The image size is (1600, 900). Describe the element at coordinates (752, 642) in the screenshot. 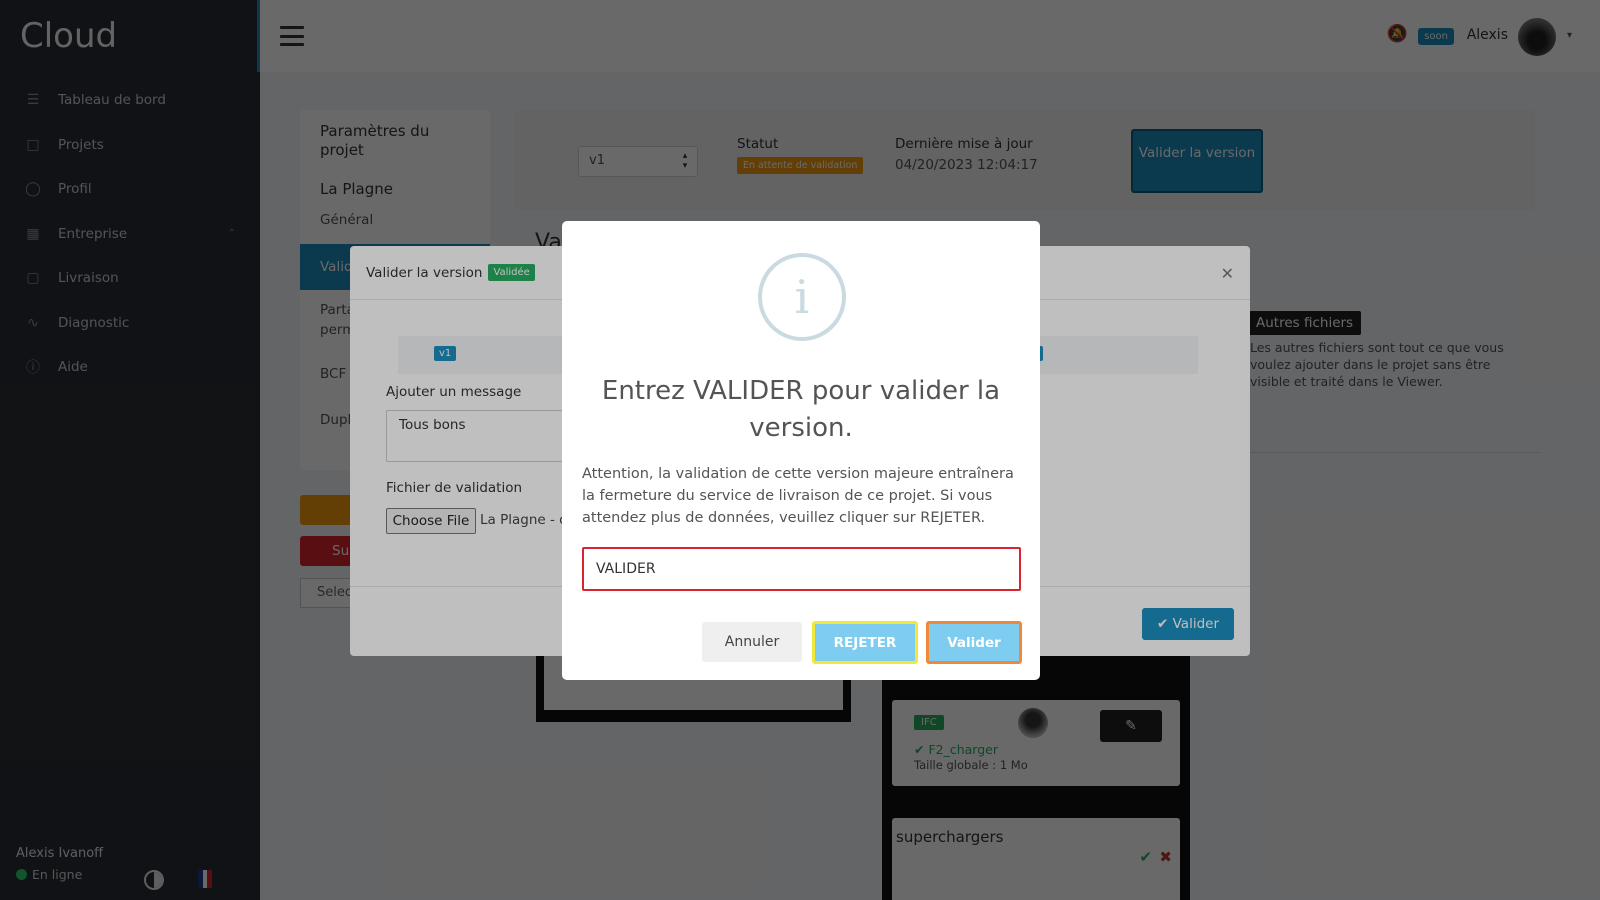

I see `cancel-button: Annuler` at that location.